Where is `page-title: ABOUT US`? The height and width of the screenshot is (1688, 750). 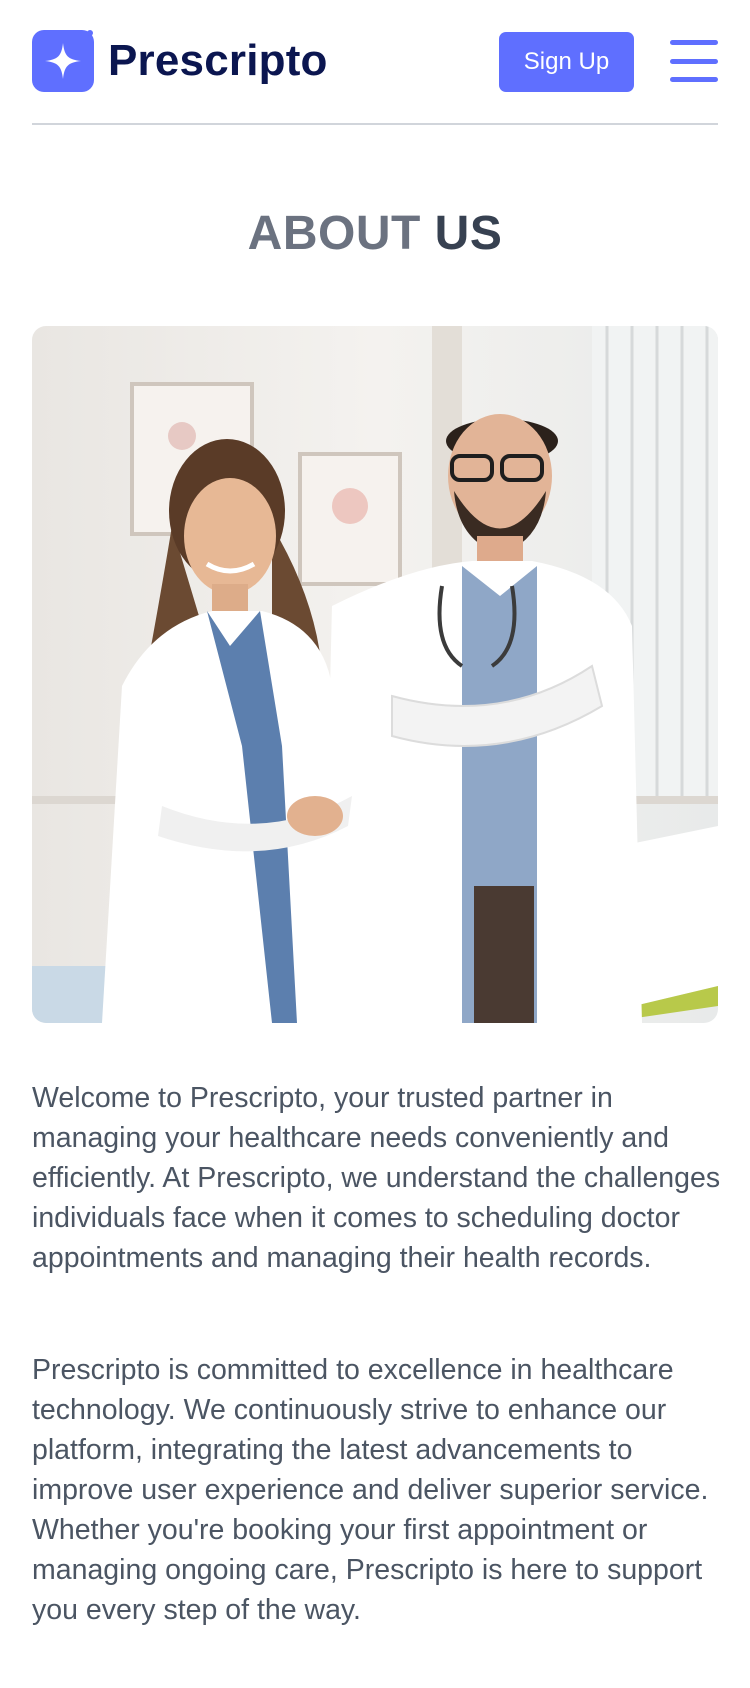
page-title: ABOUT US is located at coordinates (375, 233).